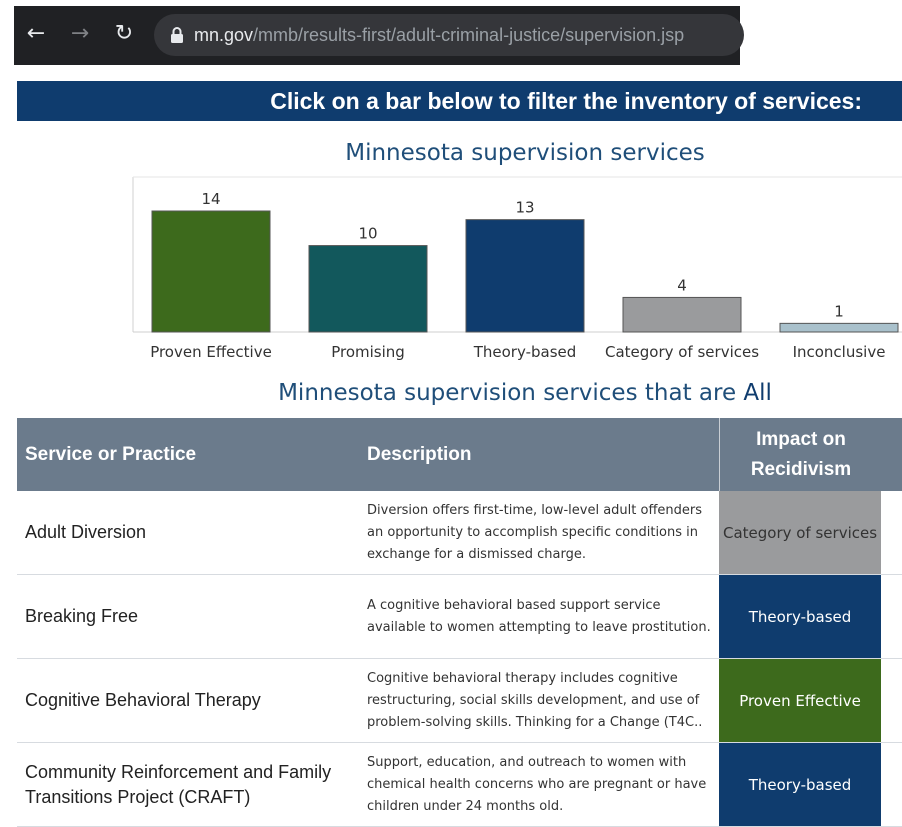 The height and width of the screenshot is (827, 902). I want to click on url-host: mn.gov, so click(224, 35).